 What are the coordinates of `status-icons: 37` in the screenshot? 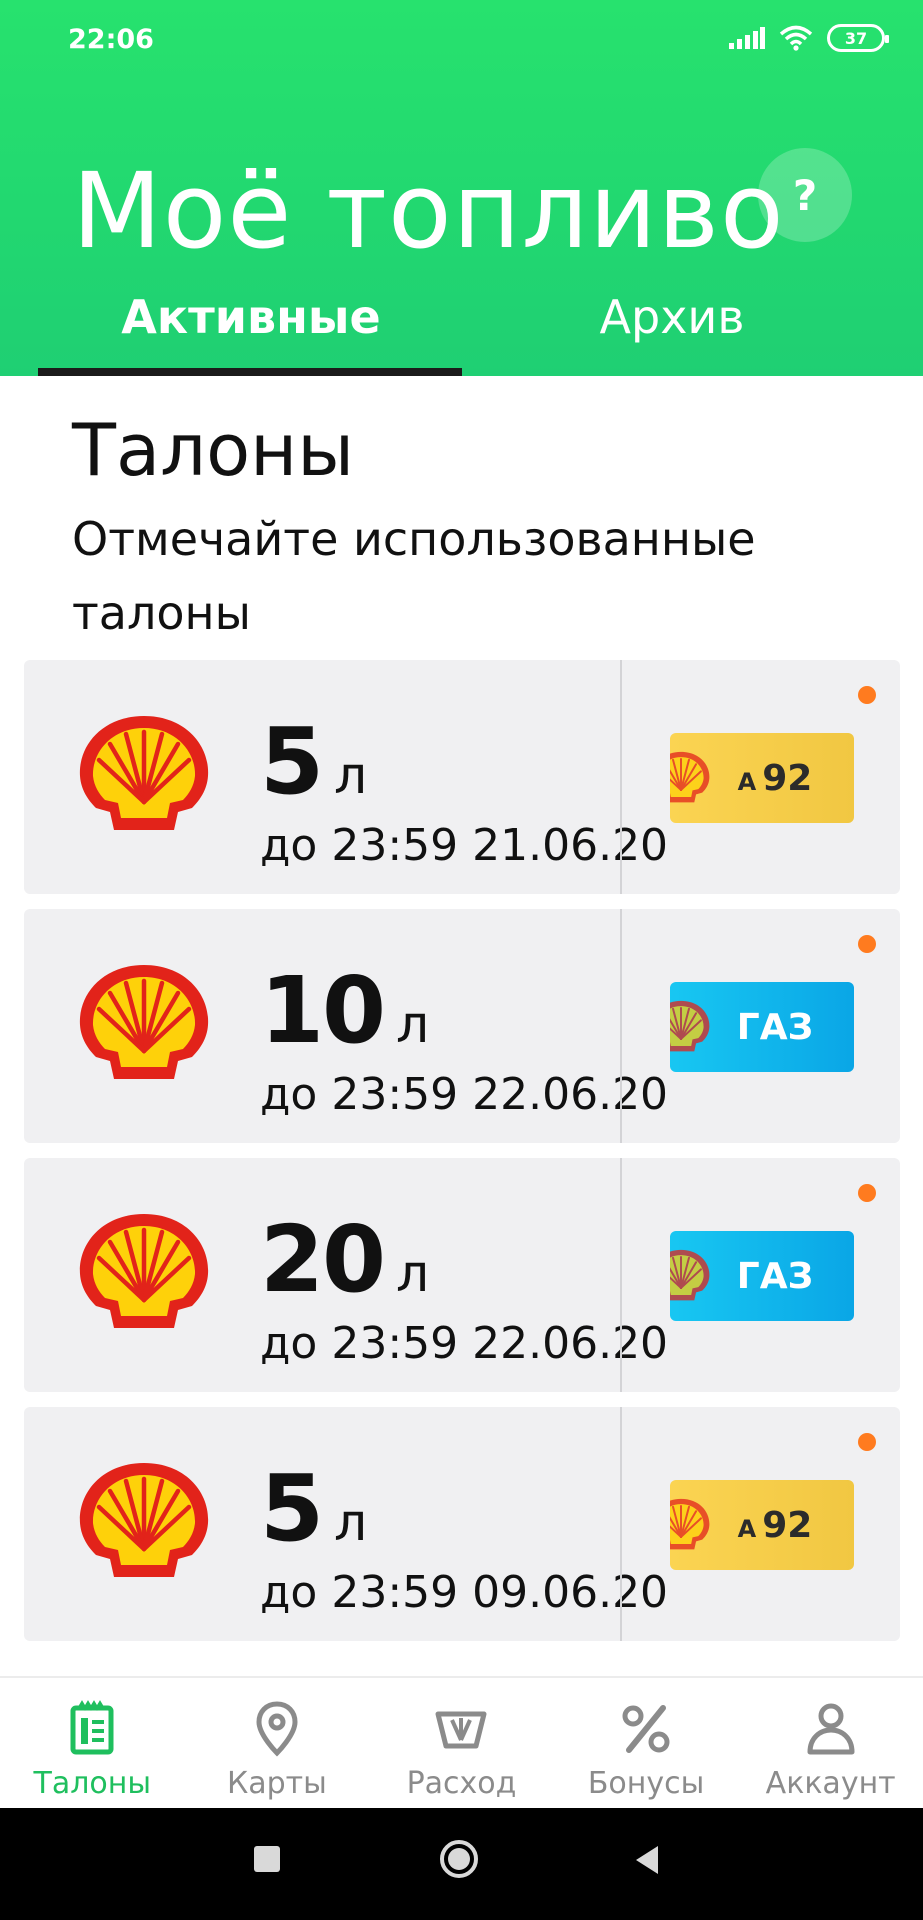 It's located at (809, 38).